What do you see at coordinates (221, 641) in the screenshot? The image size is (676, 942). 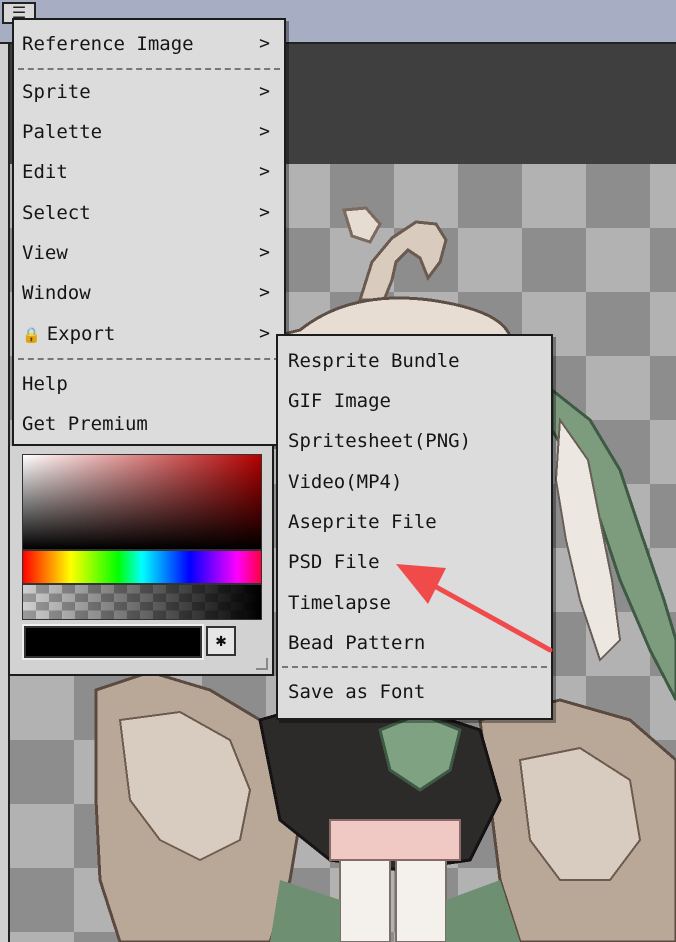 I see `eyedropper-icon: ✱` at bounding box center [221, 641].